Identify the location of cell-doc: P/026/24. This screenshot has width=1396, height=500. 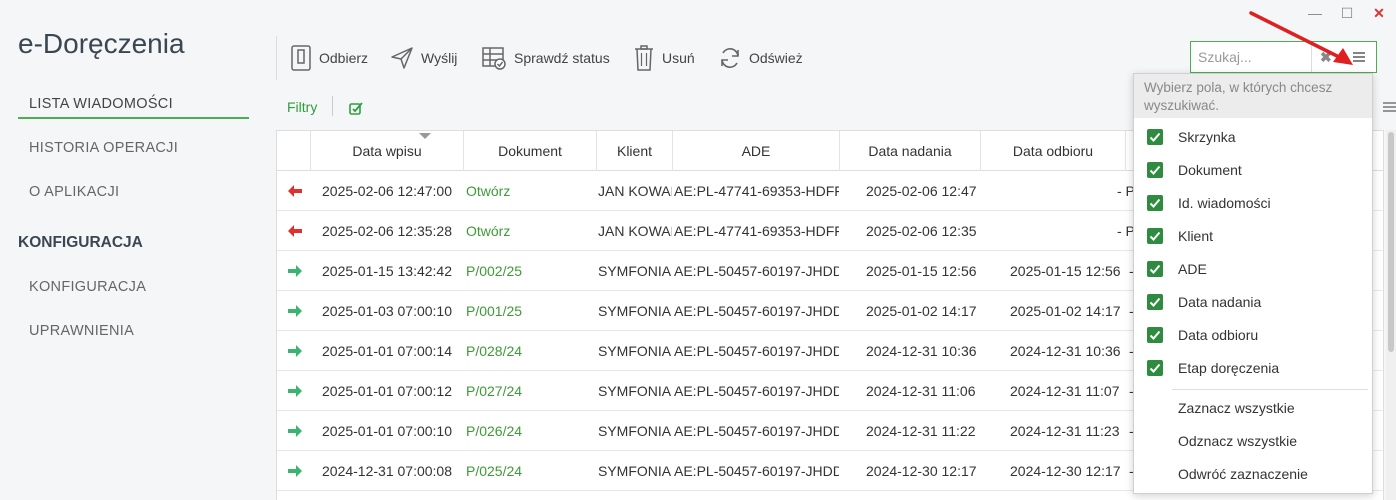
(530, 431).